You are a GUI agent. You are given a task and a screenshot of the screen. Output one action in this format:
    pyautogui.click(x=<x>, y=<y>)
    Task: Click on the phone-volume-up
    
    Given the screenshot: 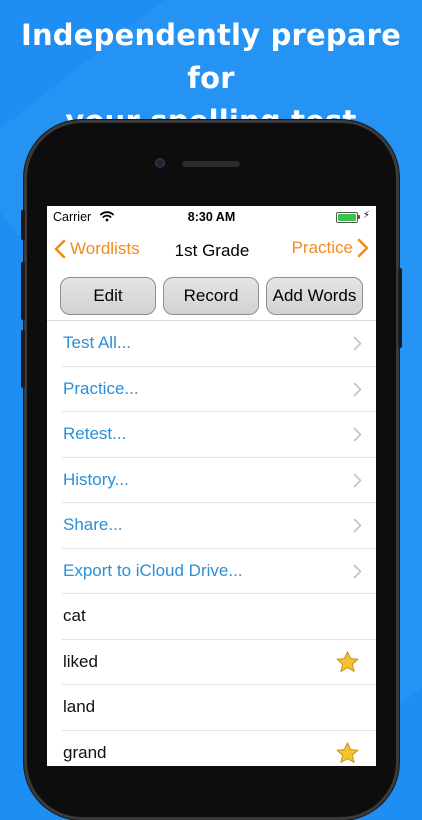 What is the action you would take?
    pyautogui.click(x=23, y=291)
    